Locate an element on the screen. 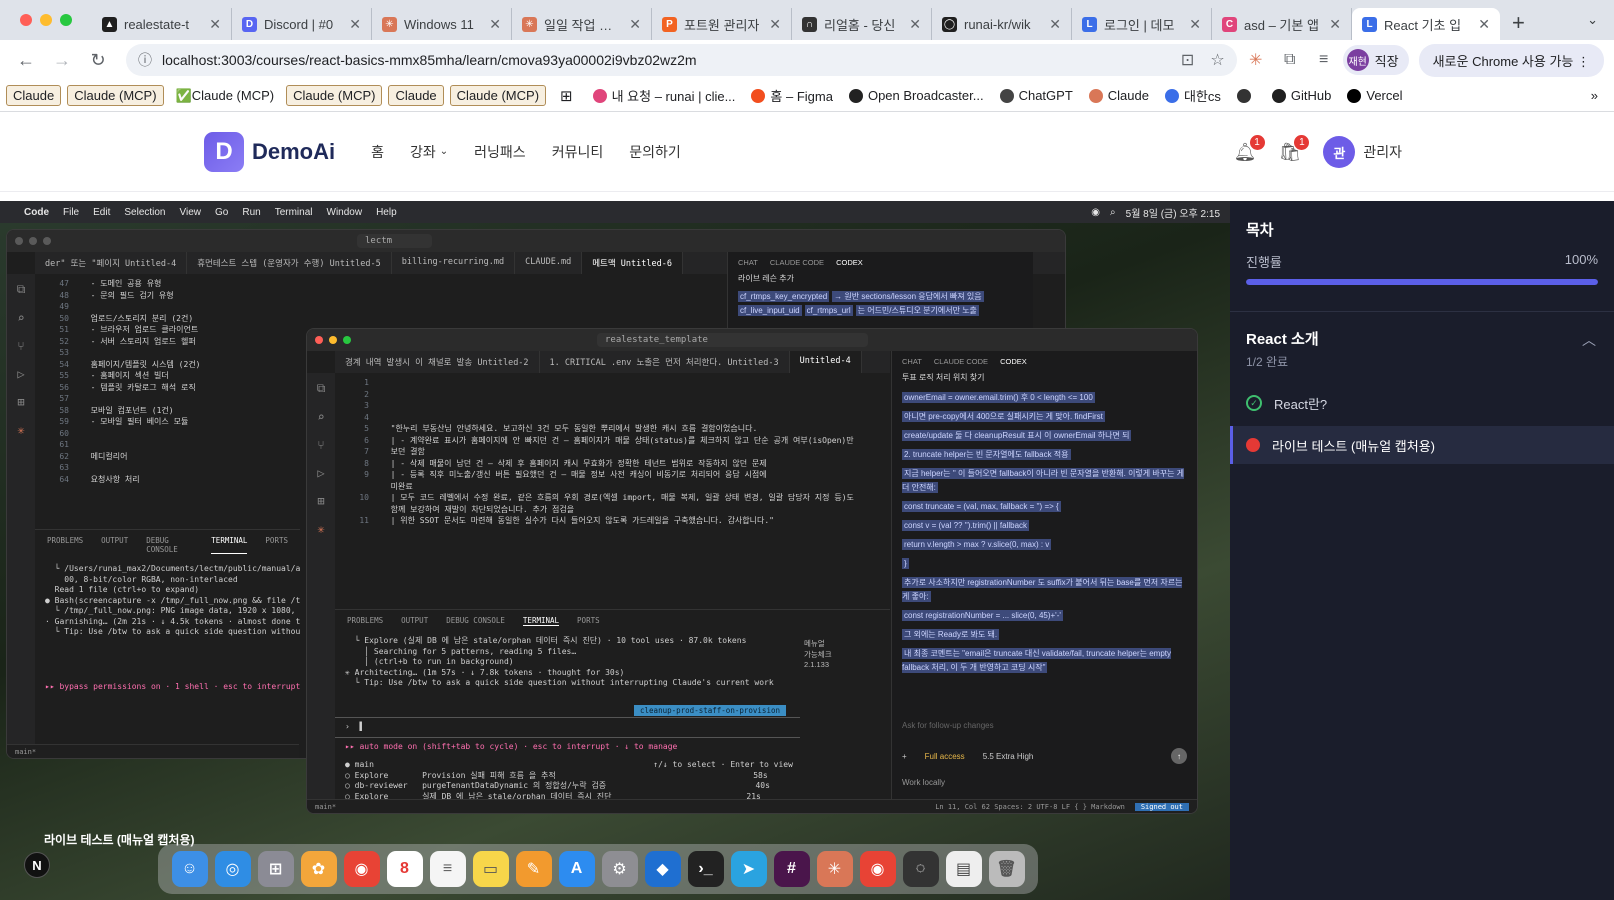  lesson-item: ✓ React란? is located at coordinates (1422, 403).